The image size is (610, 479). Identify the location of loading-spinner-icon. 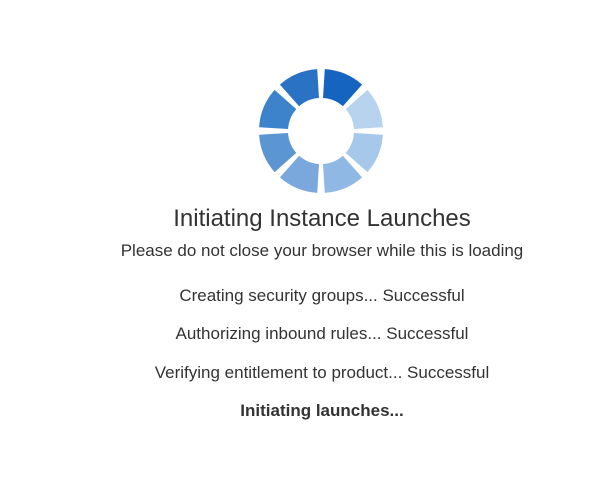
(321, 131).